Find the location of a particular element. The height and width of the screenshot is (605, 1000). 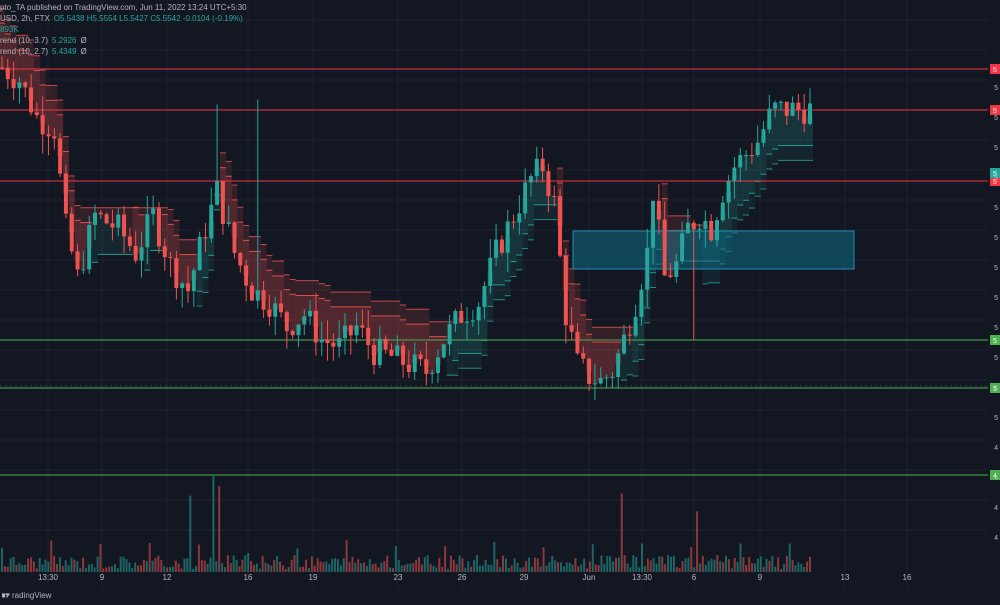

indicator-row-1: rend (10, 3.7) 5.2926 Ø is located at coordinates (123, 40).